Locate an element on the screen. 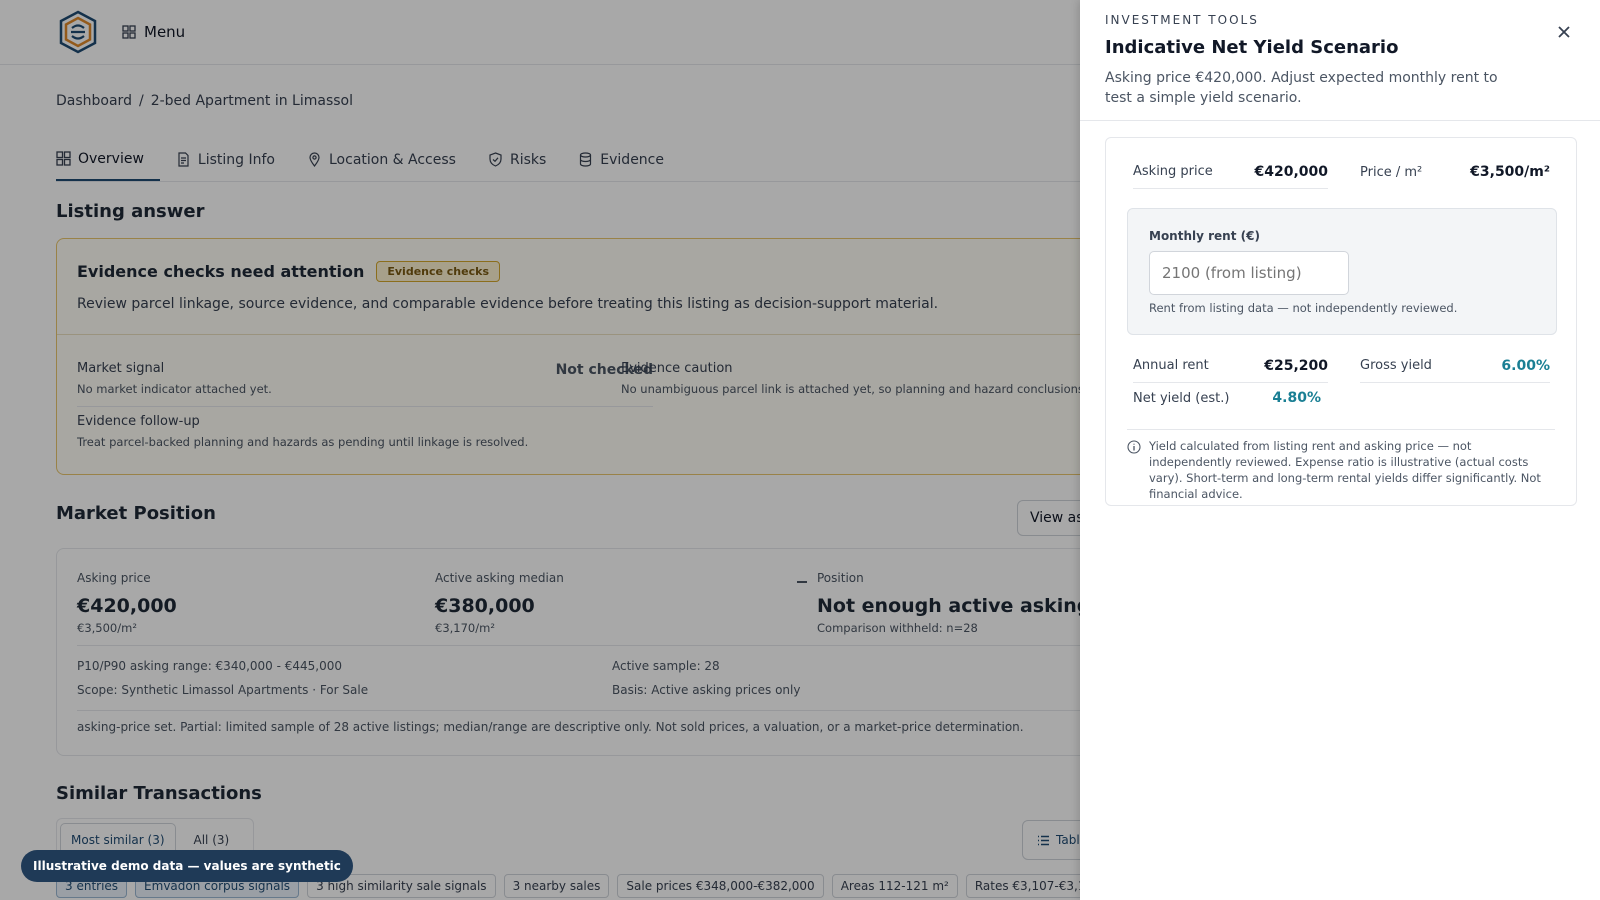 This screenshot has width=1600, height=900. price-per-m2-value: €3,500/m² is located at coordinates (1510, 172).